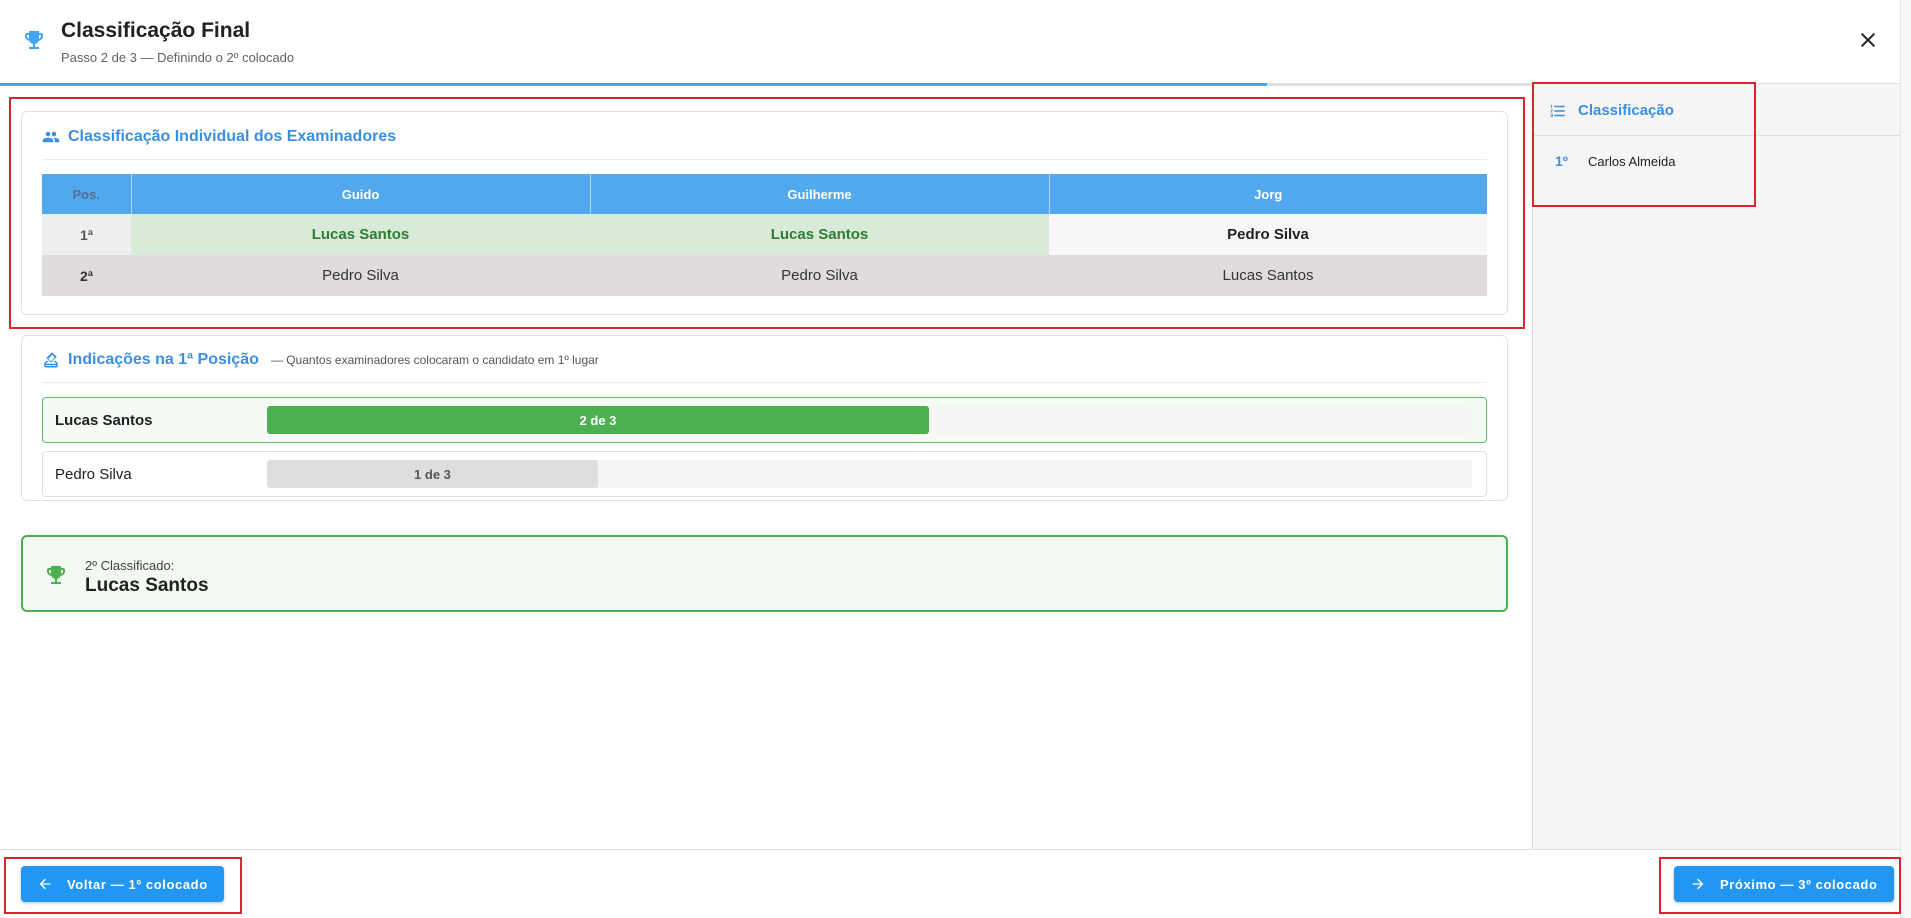 The width and height of the screenshot is (1911, 918). What do you see at coordinates (1717, 161) in the screenshot?
I see `list-item: 1º Carlos Almeida` at bounding box center [1717, 161].